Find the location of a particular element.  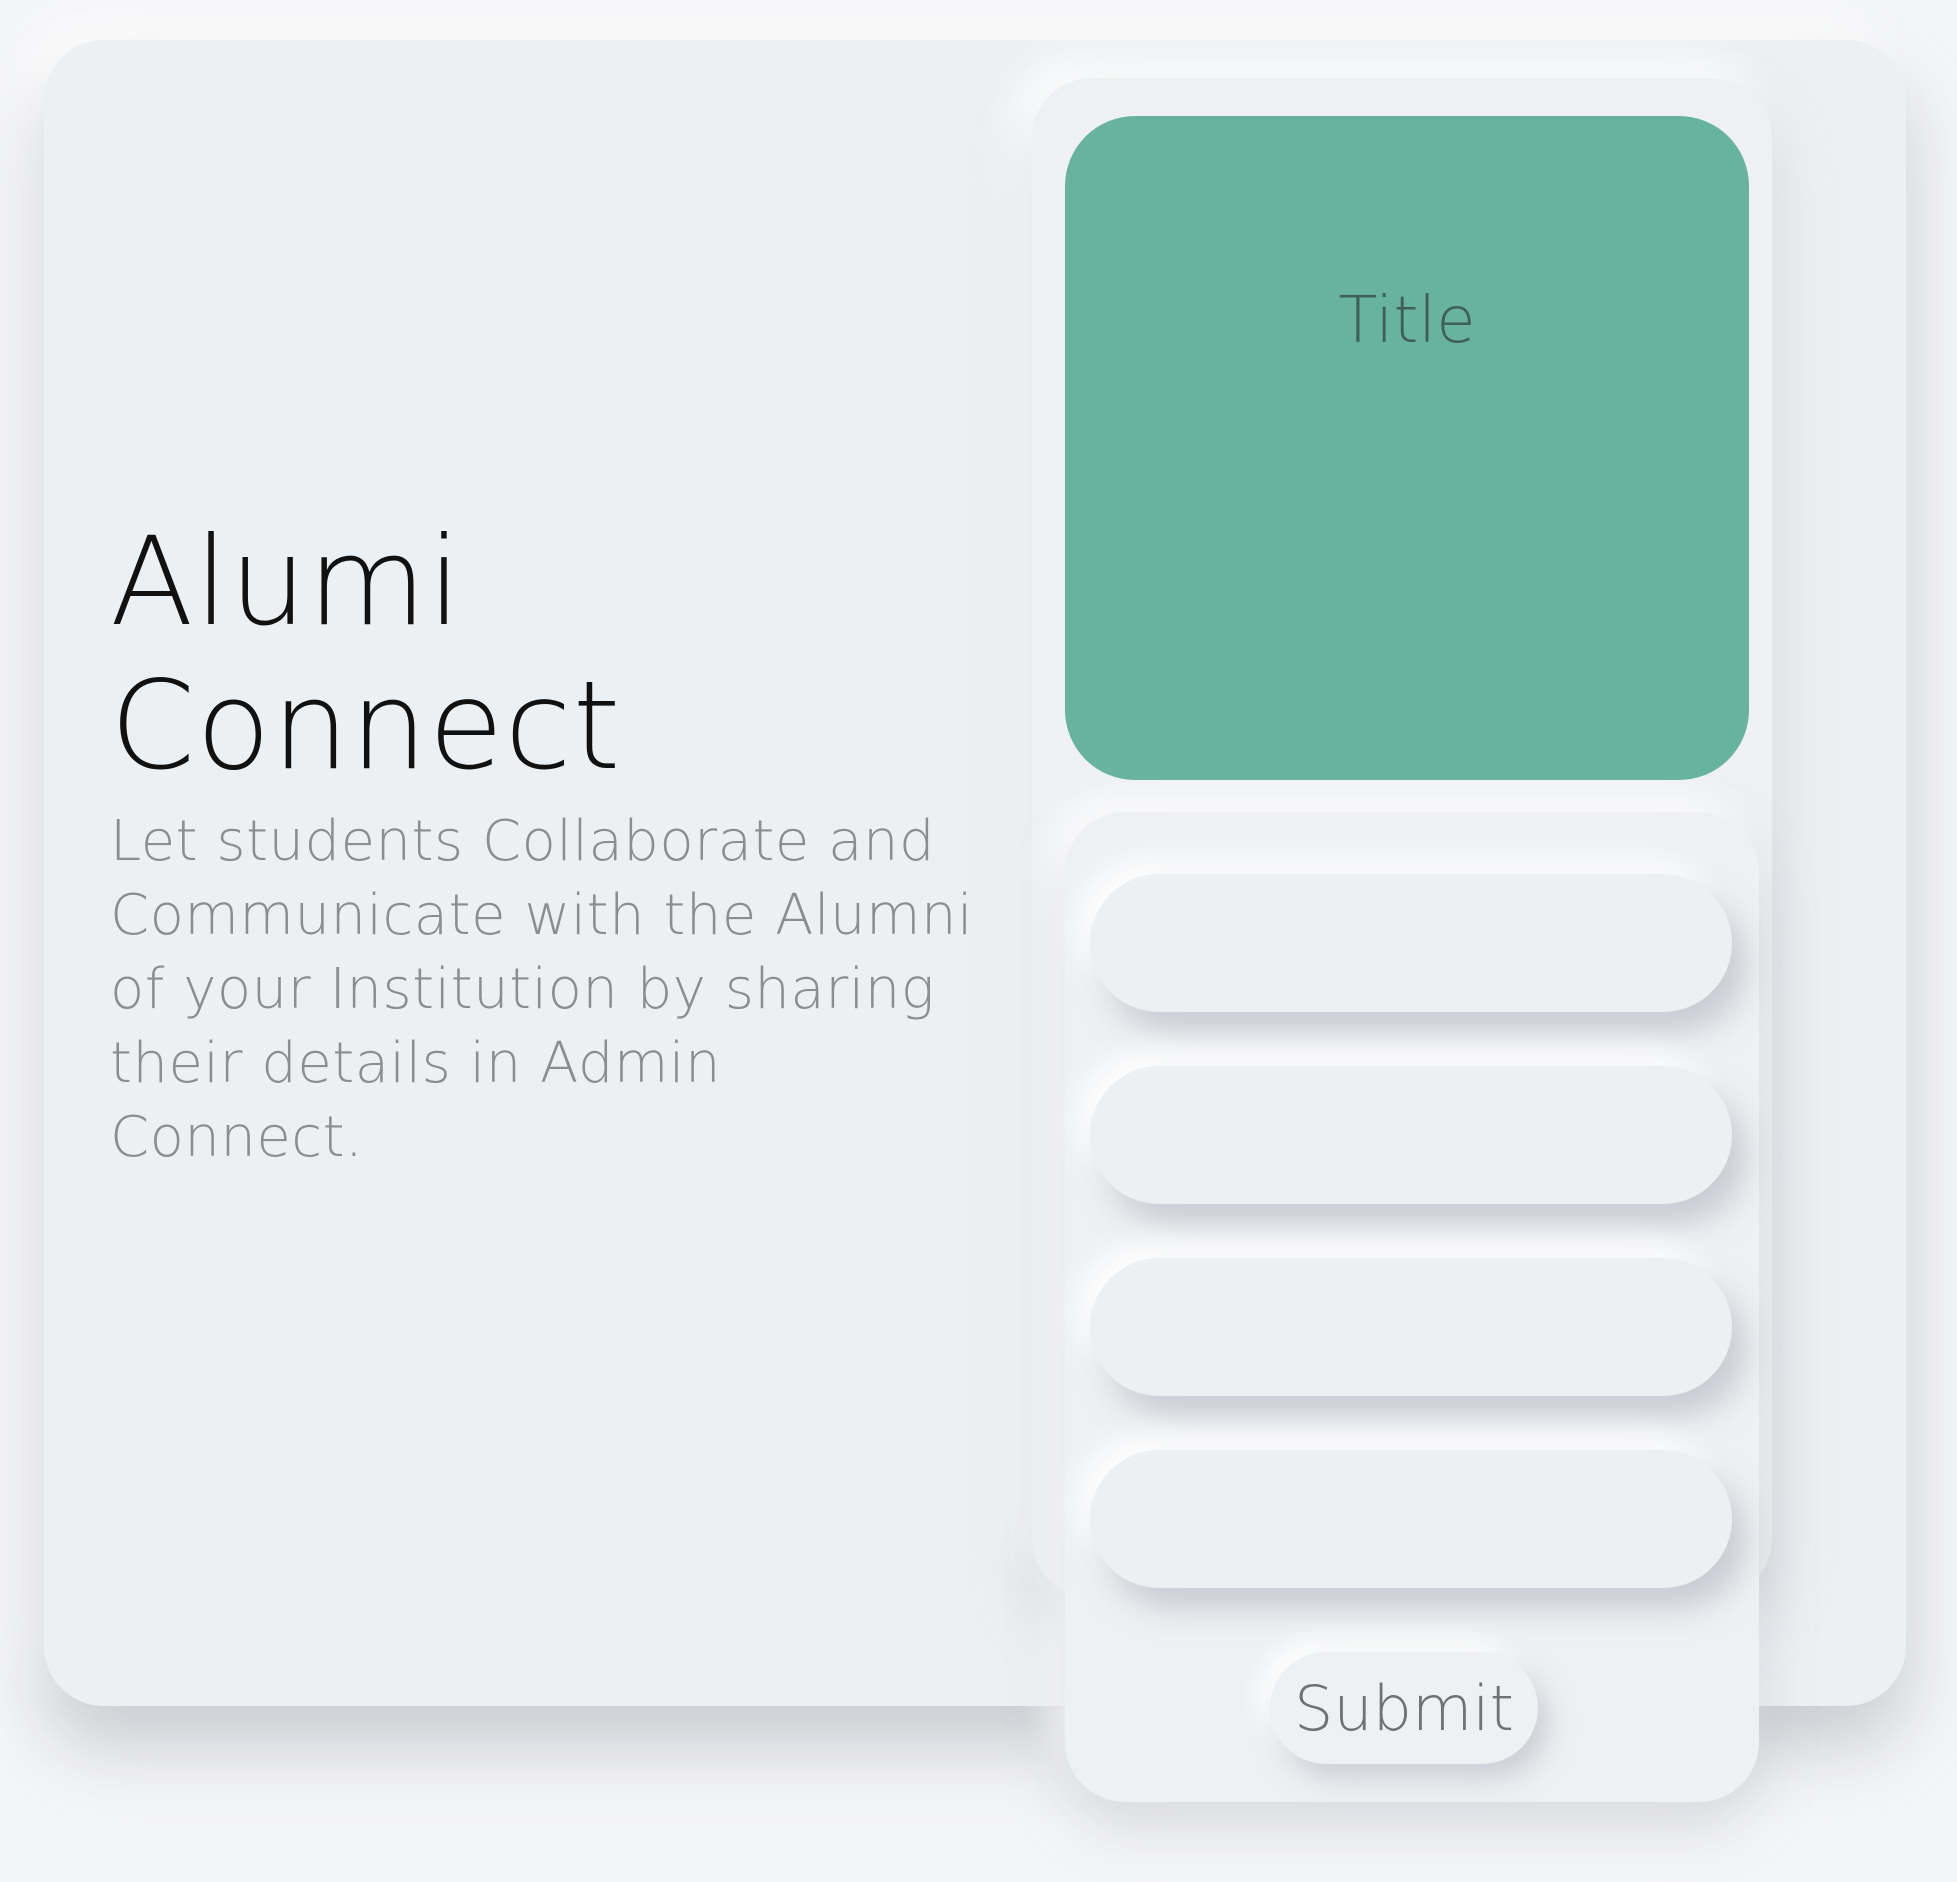

submit-button: Submit is located at coordinates (1404, 1708).